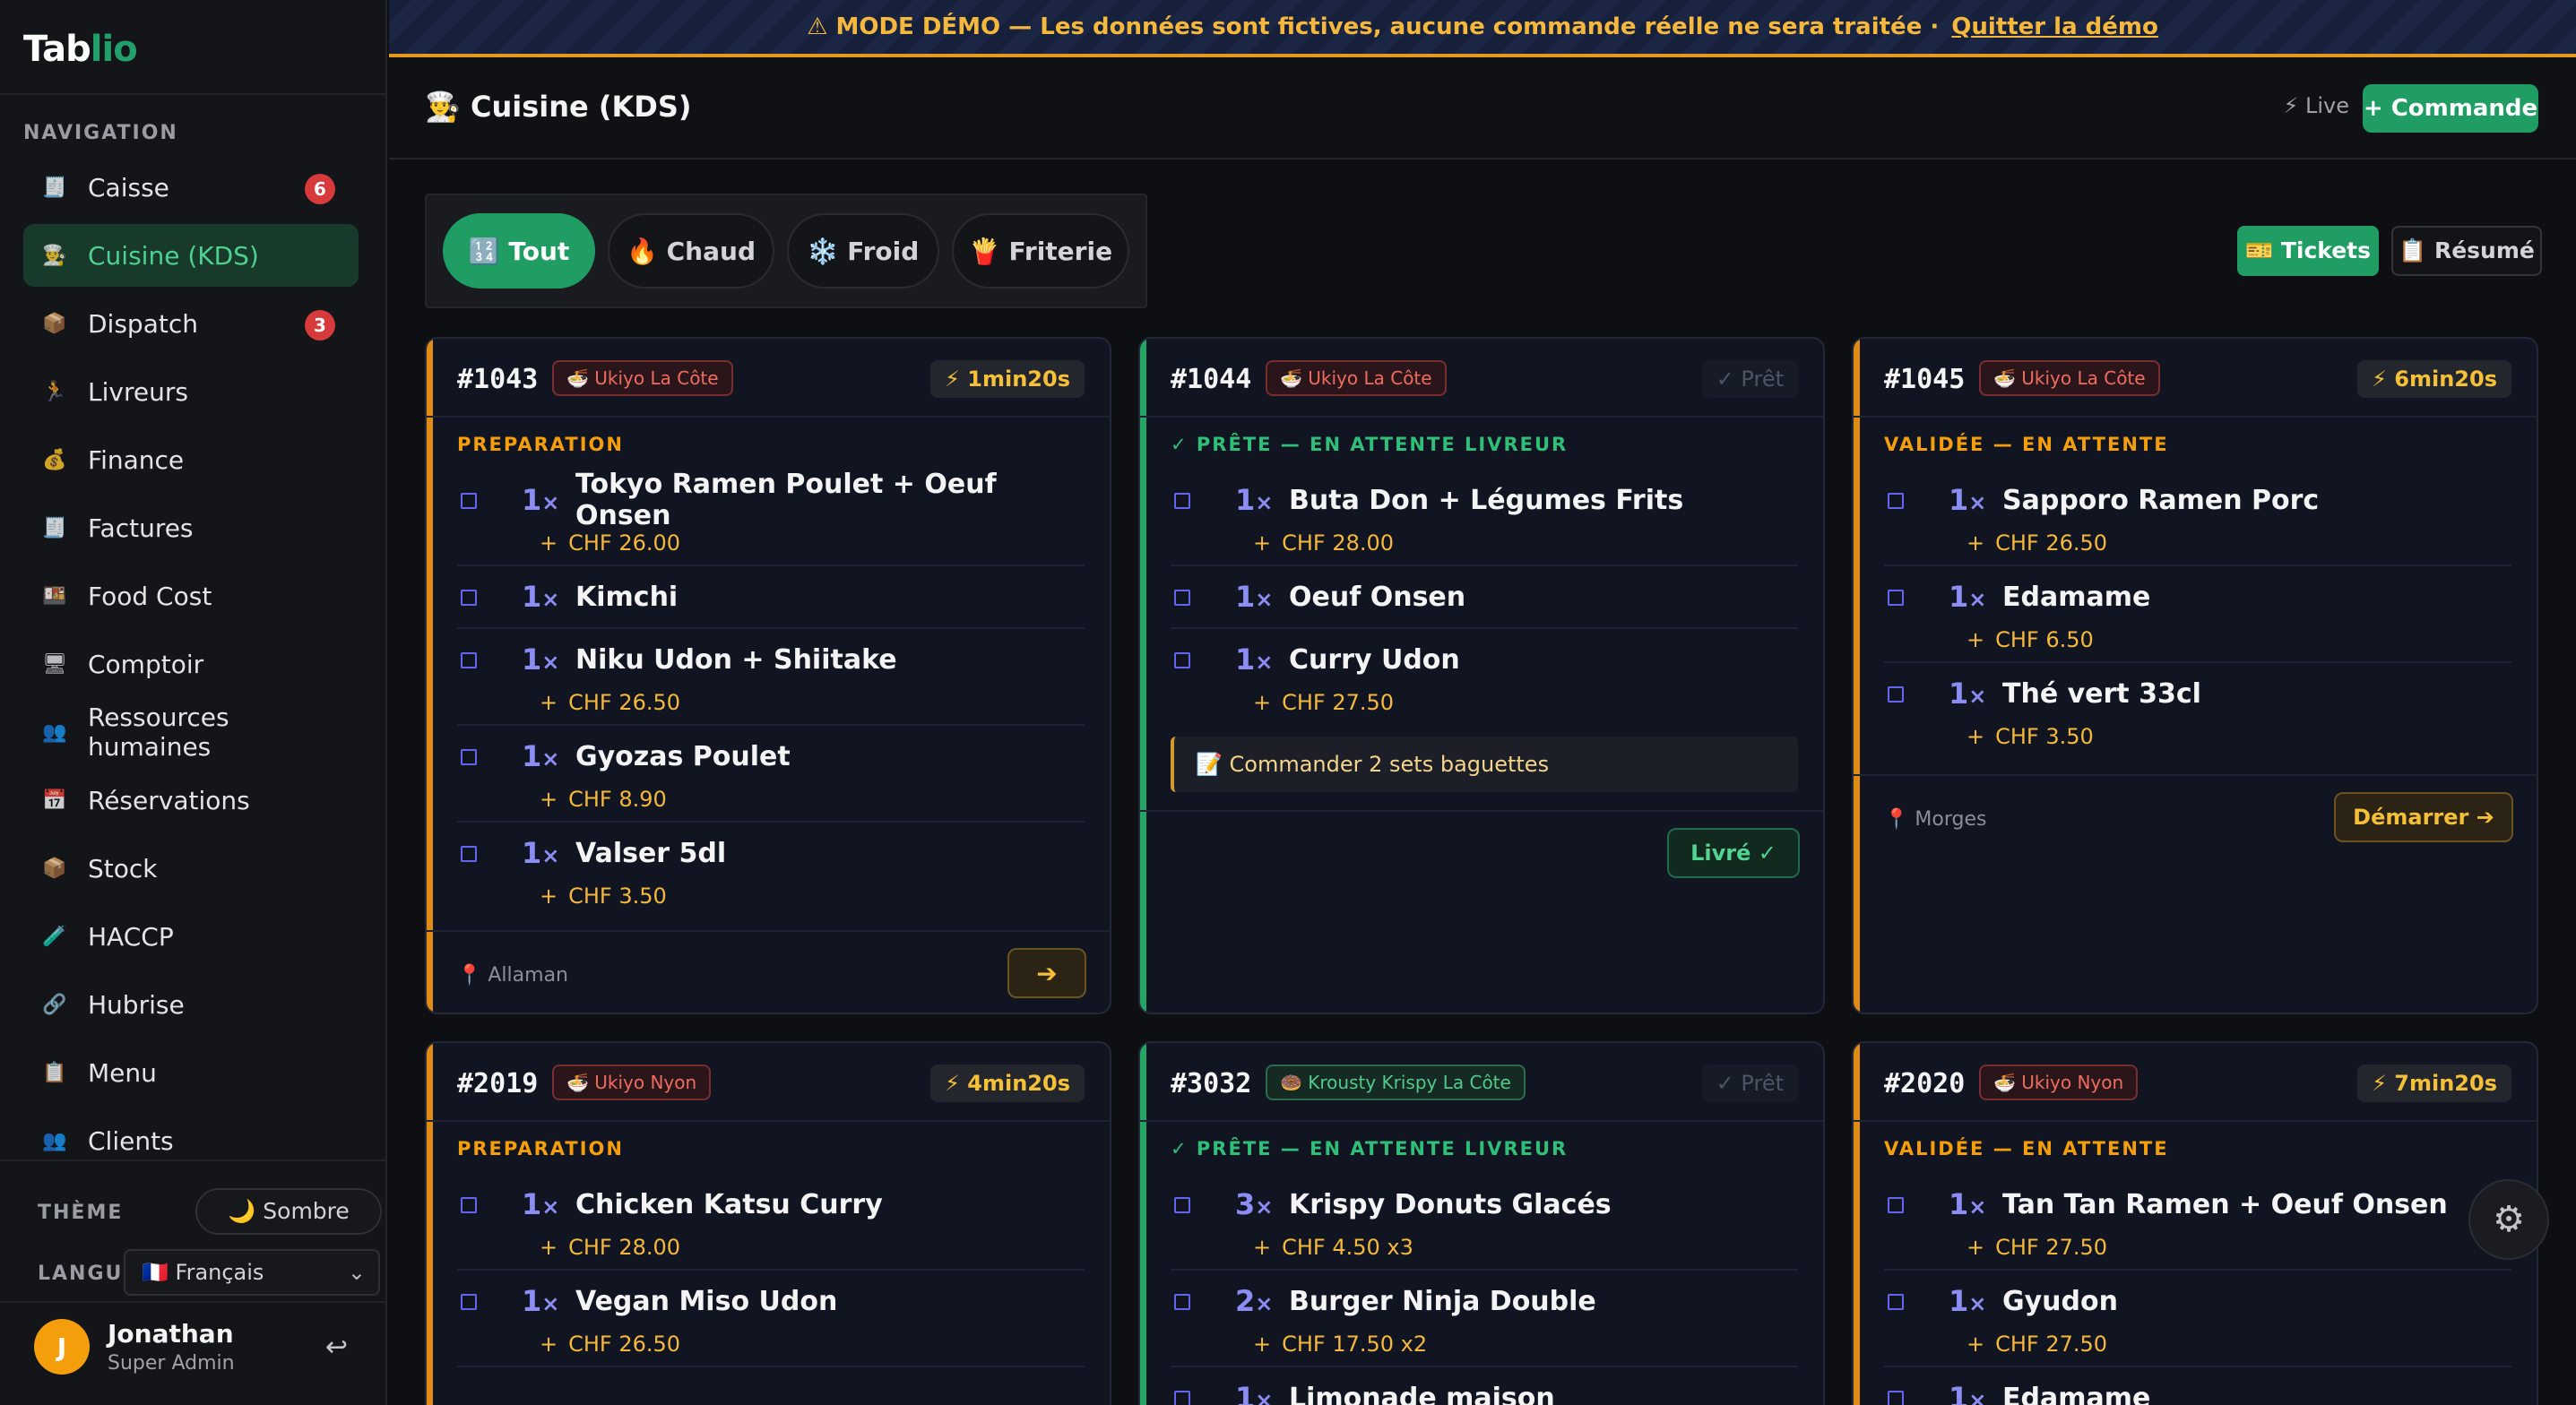 The width and height of the screenshot is (2576, 1405). What do you see at coordinates (2054, 27) in the screenshot?
I see `quit-demo-link: Quitter la démo` at bounding box center [2054, 27].